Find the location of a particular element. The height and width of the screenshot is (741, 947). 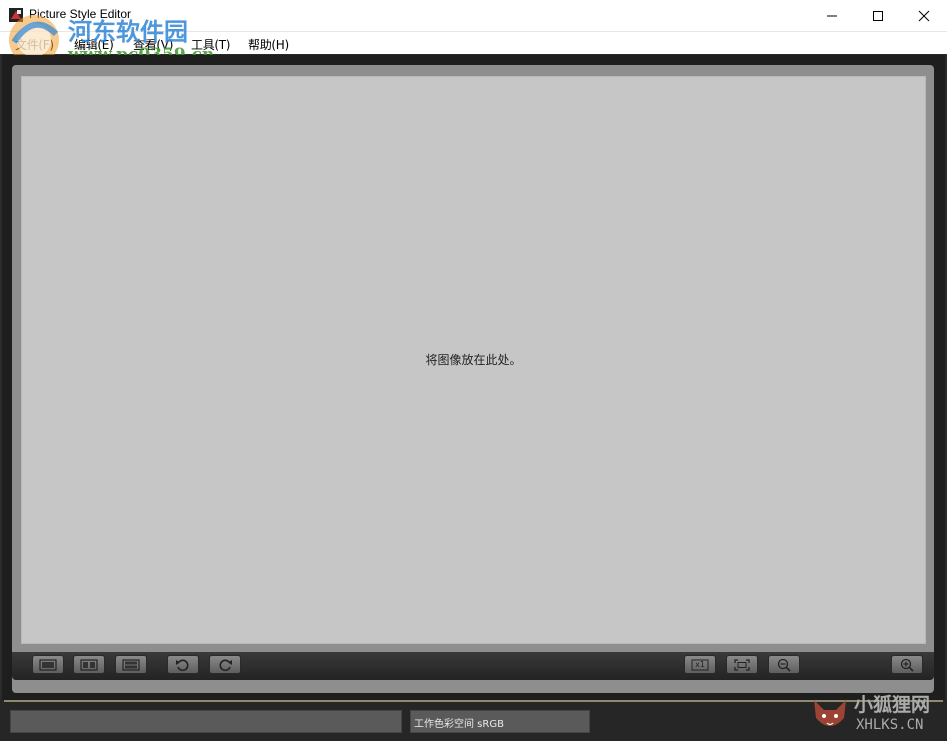

zoom-actual-size-button: x1 is located at coordinates (700, 664).